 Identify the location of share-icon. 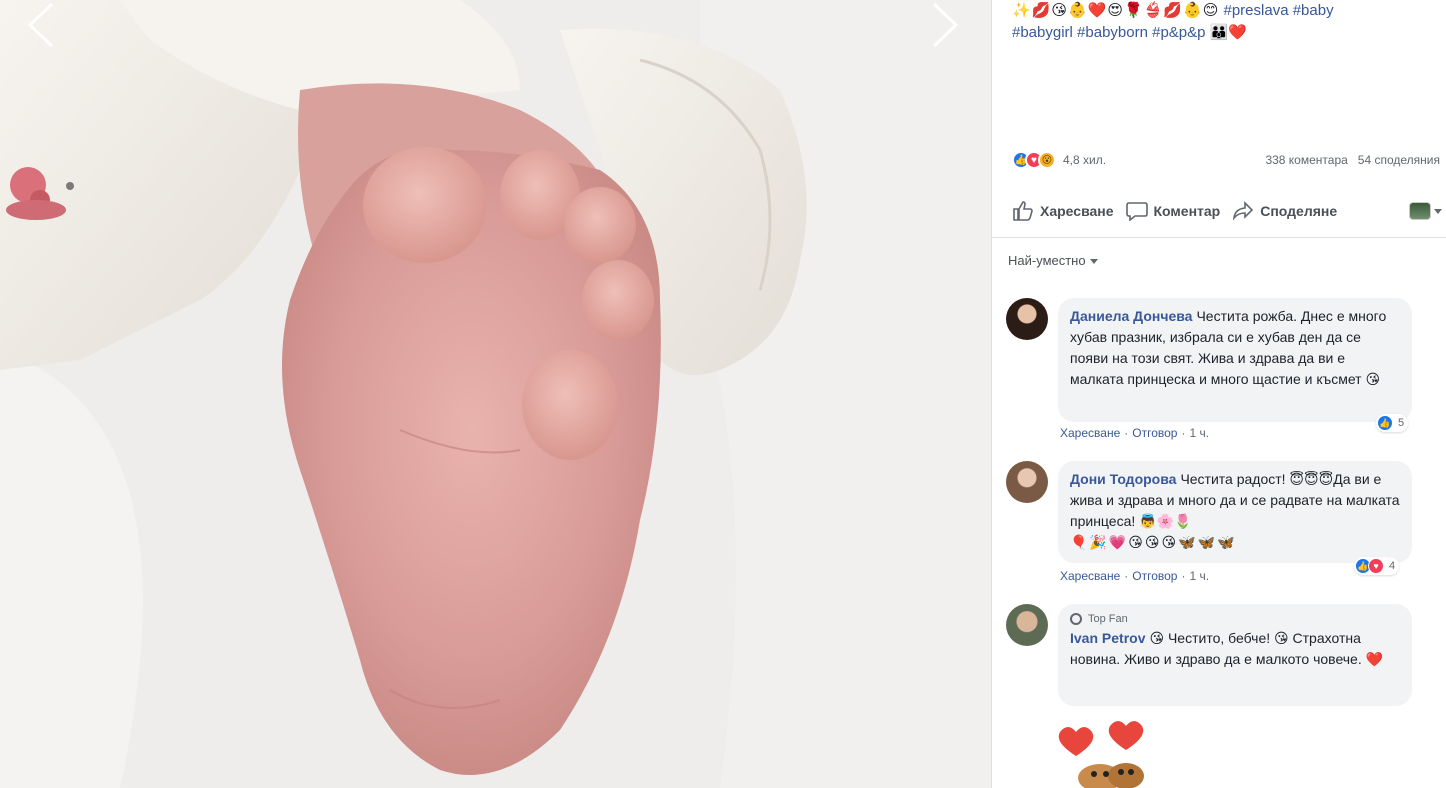
(1243, 211).